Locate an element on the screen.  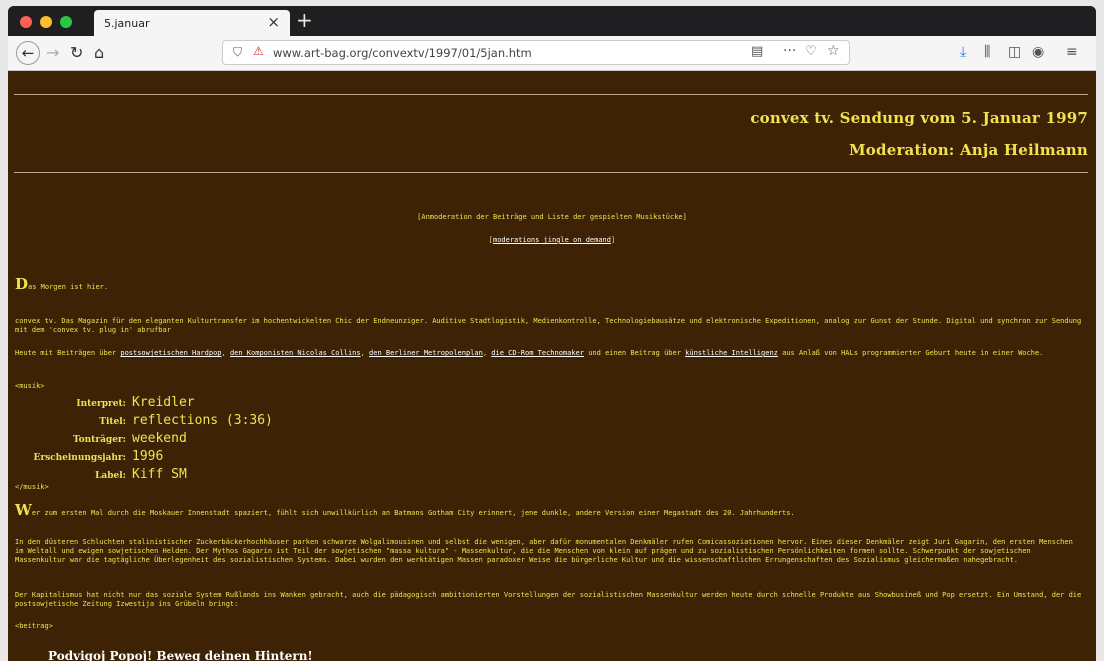
zoom-window-button is located at coordinates (66, 22).